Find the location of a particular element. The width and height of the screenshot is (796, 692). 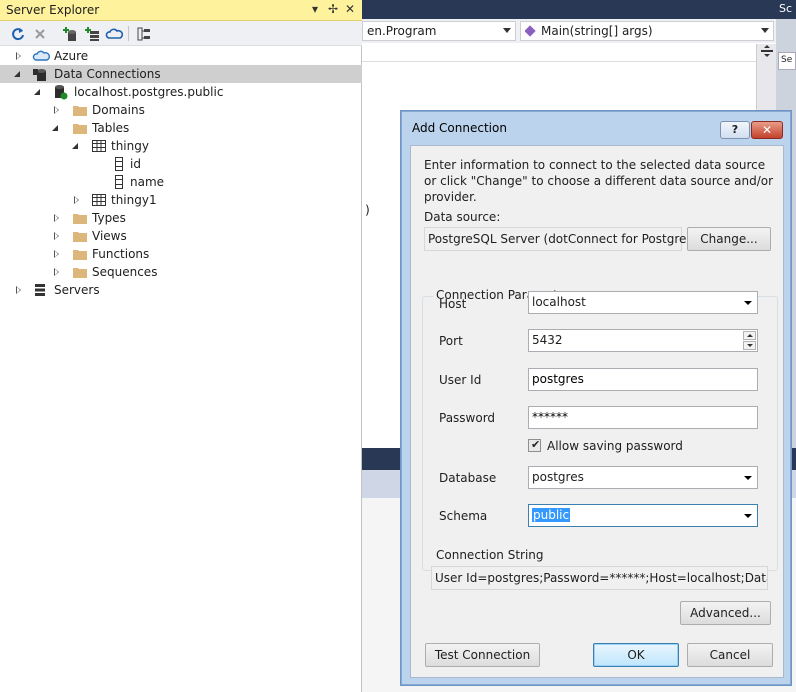

auto-hide-pin-button: ✢ is located at coordinates (333, 9).